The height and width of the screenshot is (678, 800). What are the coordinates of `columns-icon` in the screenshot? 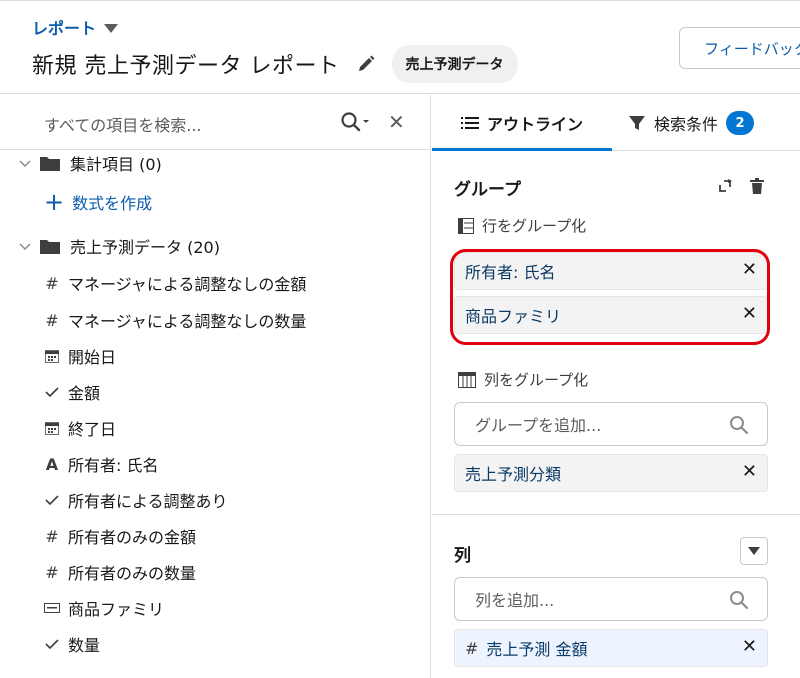 It's located at (467, 379).